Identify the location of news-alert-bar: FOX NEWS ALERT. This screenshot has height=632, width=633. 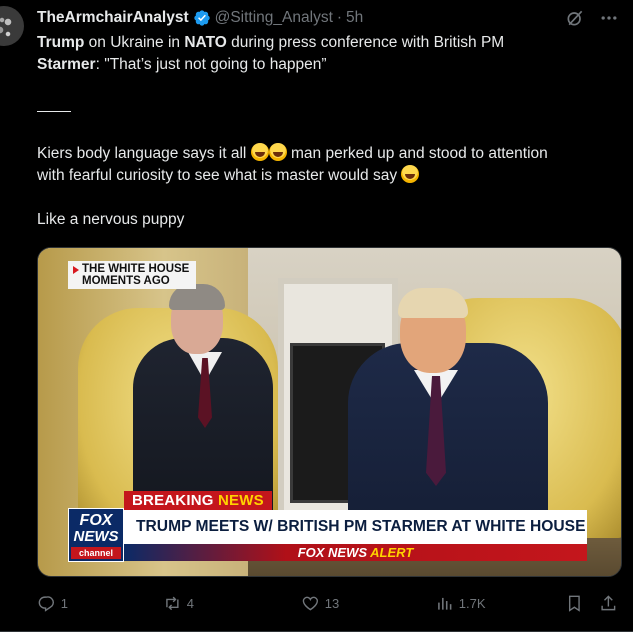
(355, 552).